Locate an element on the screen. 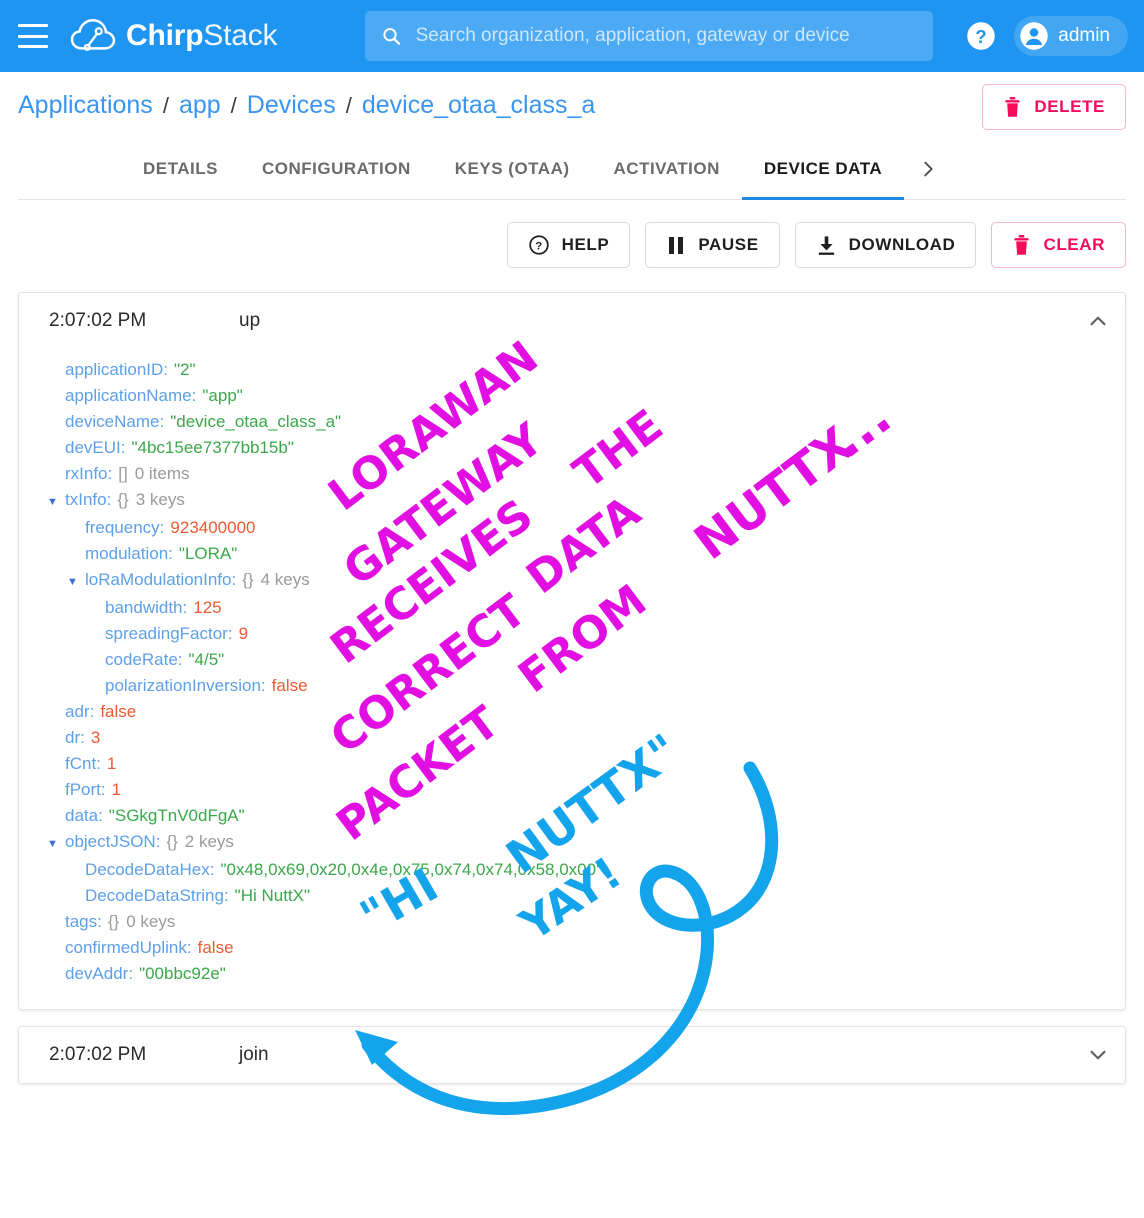 The width and height of the screenshot is (1144, 1218). json-value: "app" is located at coordinates (222, 395).